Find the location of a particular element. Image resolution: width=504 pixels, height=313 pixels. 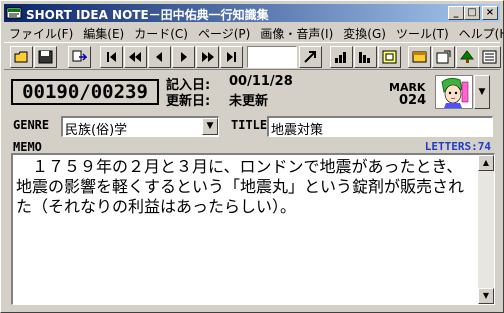

list-view-button is located at coordinates (489, 57).